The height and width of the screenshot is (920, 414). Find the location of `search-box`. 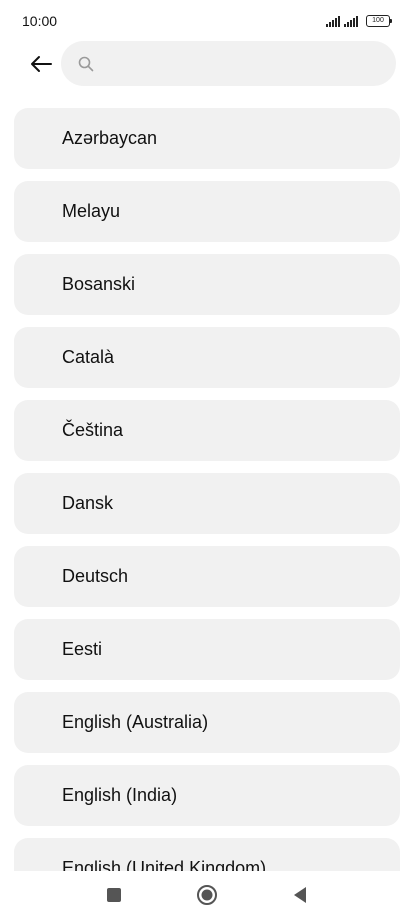

search-box is located at coordinates (228, 63).